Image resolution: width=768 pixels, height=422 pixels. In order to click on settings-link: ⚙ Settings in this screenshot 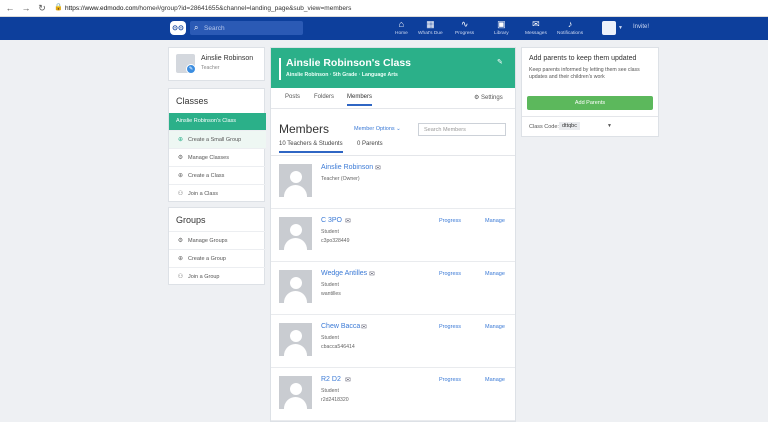, I will do `click(488, 97)`.